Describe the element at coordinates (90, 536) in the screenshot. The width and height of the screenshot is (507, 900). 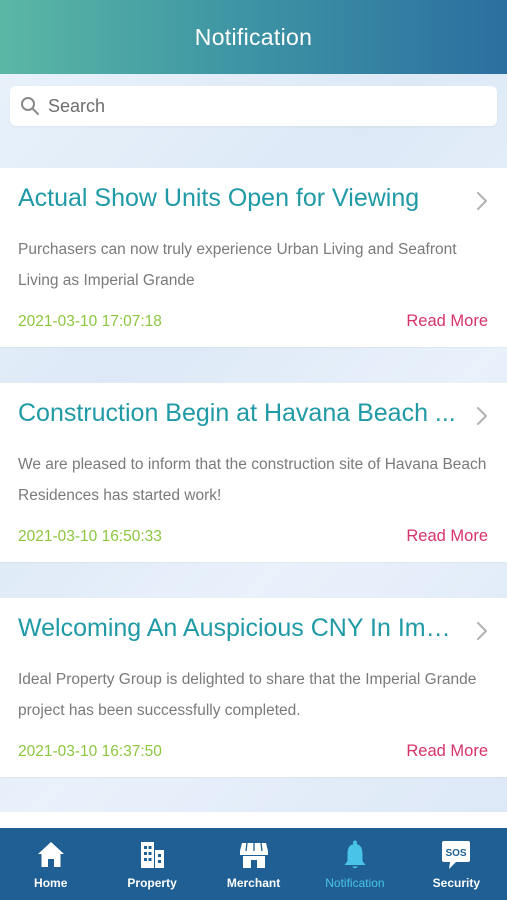
I see `notification-date: 2021-03-10 16:50:33` at that location.